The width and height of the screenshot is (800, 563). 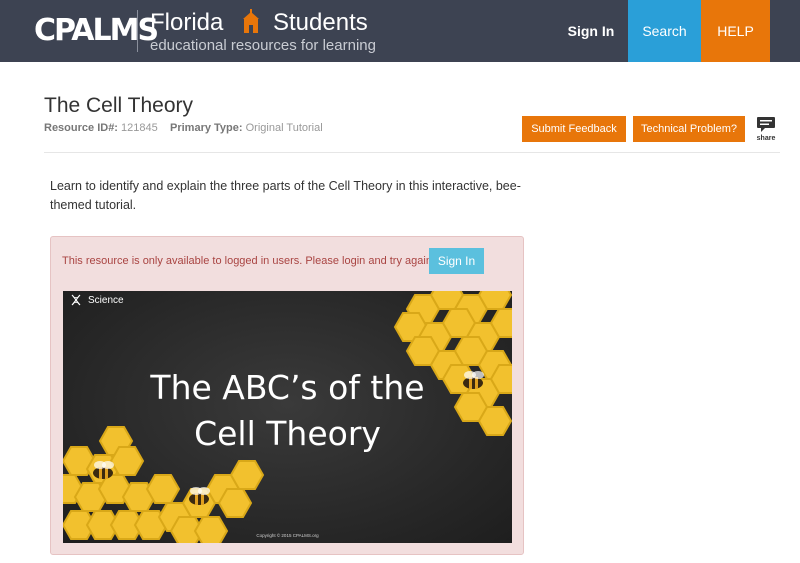 I want to click on resource-id-value: 121845, so click(x=139, y=128).